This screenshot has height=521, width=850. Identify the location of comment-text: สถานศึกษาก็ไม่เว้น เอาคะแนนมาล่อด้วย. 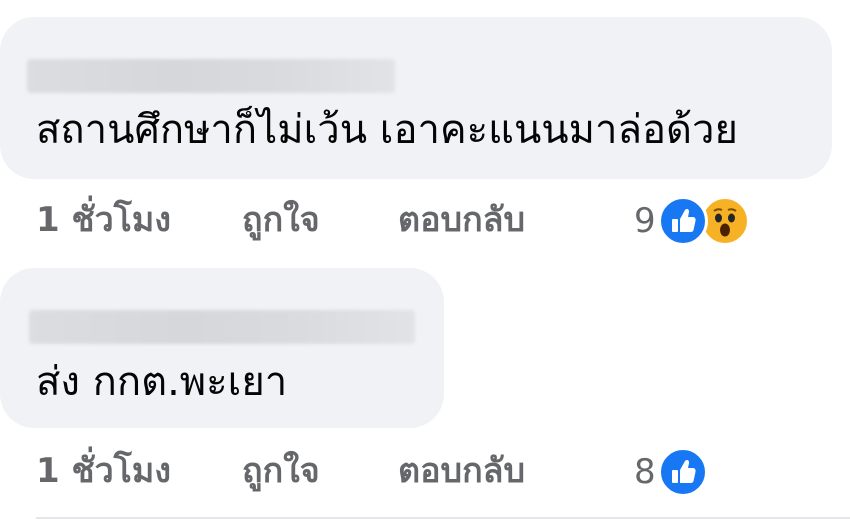
(387, 130).